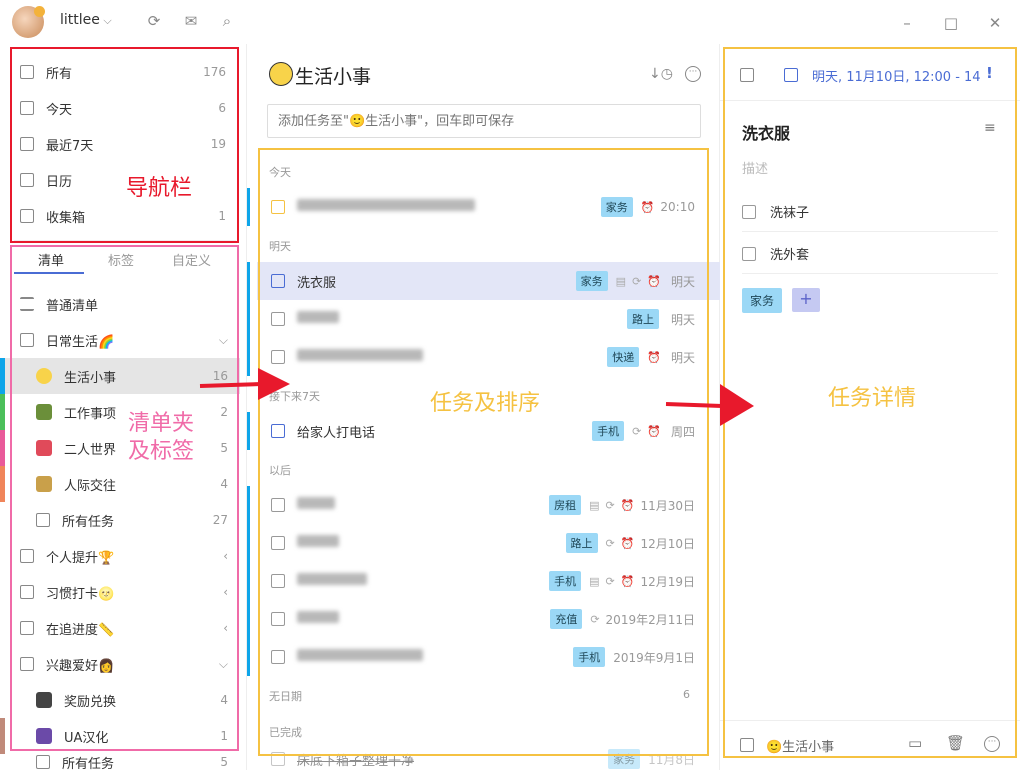 The image size is (1020, 770). Describe the element at coordinates (154, 21) in the screenshot. I see `sync-icon: ⟳` at that location.